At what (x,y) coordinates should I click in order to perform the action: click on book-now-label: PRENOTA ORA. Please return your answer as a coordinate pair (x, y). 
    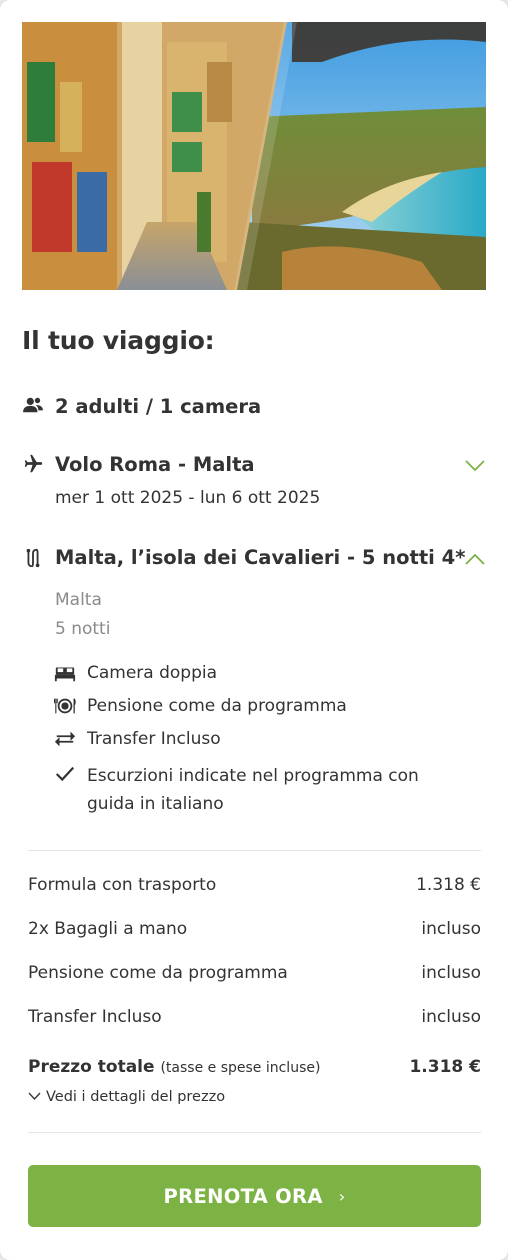
    Looking at the image, I should click on (243, 1196).